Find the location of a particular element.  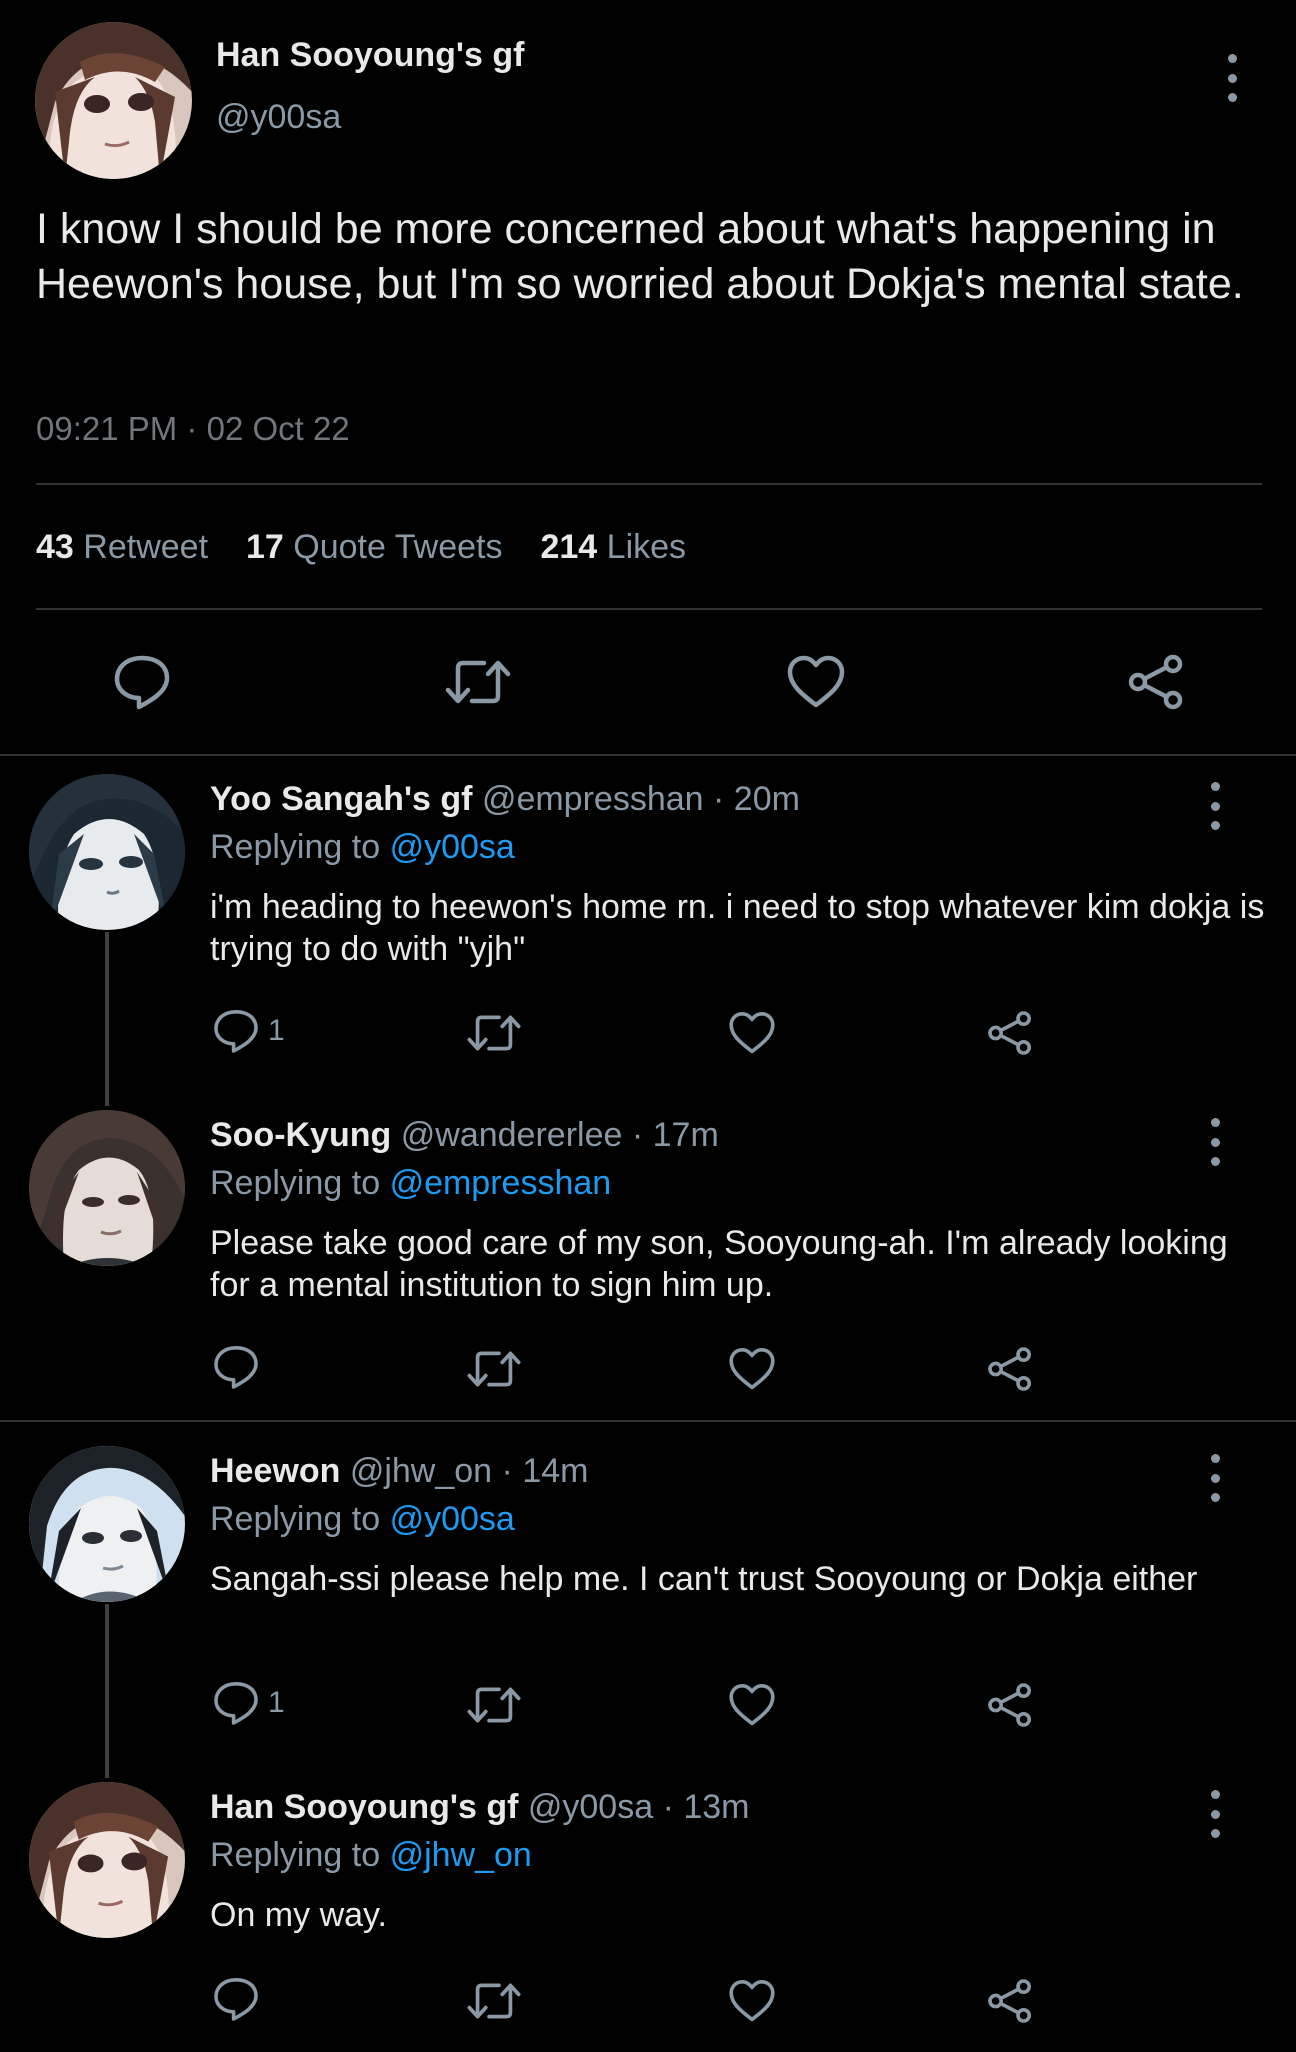

replying-to: Replying to @y00sa is located at coordinates (362, 1519).